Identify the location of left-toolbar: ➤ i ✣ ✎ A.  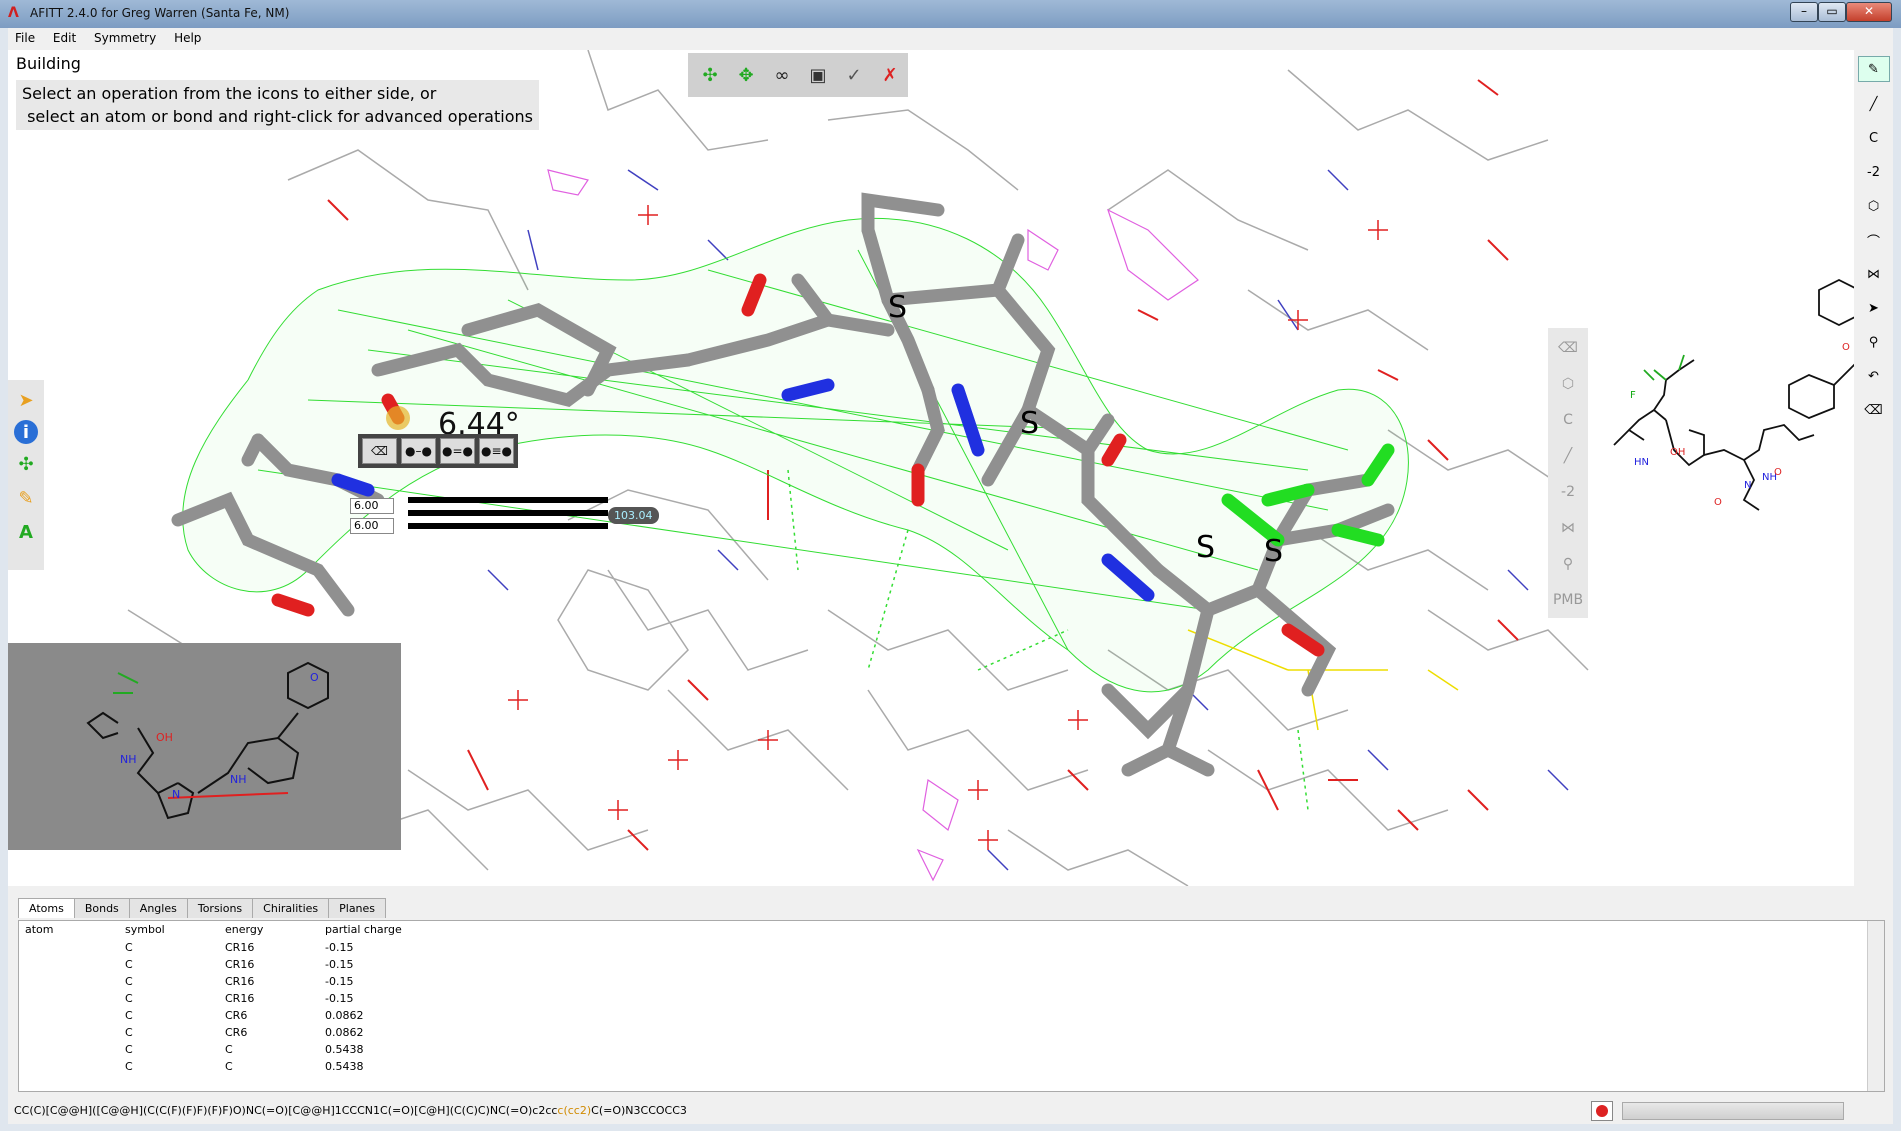
(26, 475).